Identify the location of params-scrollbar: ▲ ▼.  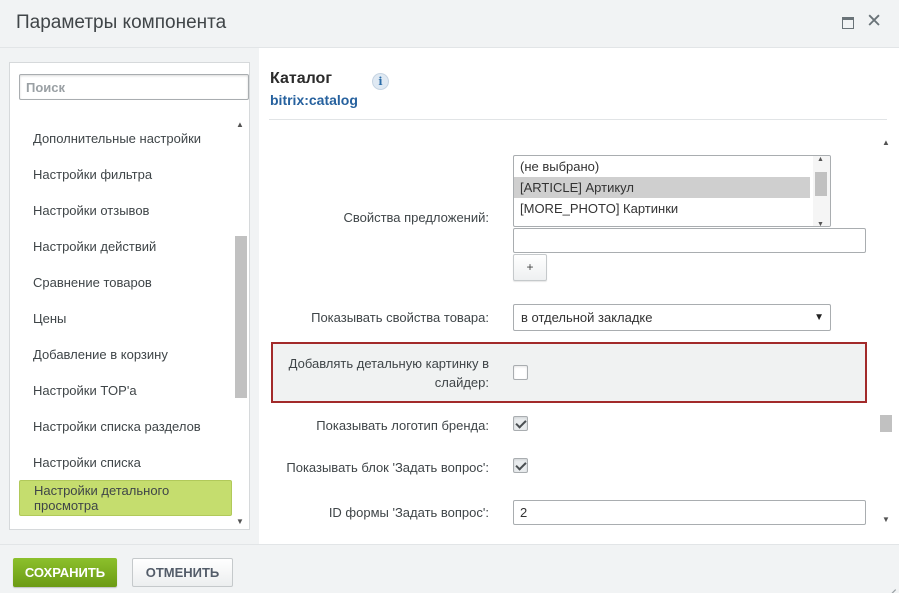
(886, 330).